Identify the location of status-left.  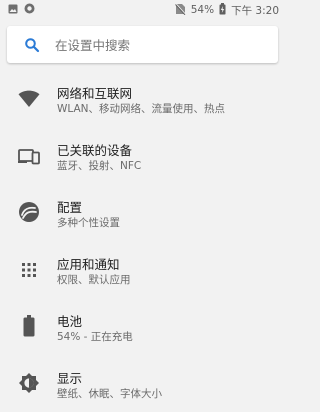
(21, 10).